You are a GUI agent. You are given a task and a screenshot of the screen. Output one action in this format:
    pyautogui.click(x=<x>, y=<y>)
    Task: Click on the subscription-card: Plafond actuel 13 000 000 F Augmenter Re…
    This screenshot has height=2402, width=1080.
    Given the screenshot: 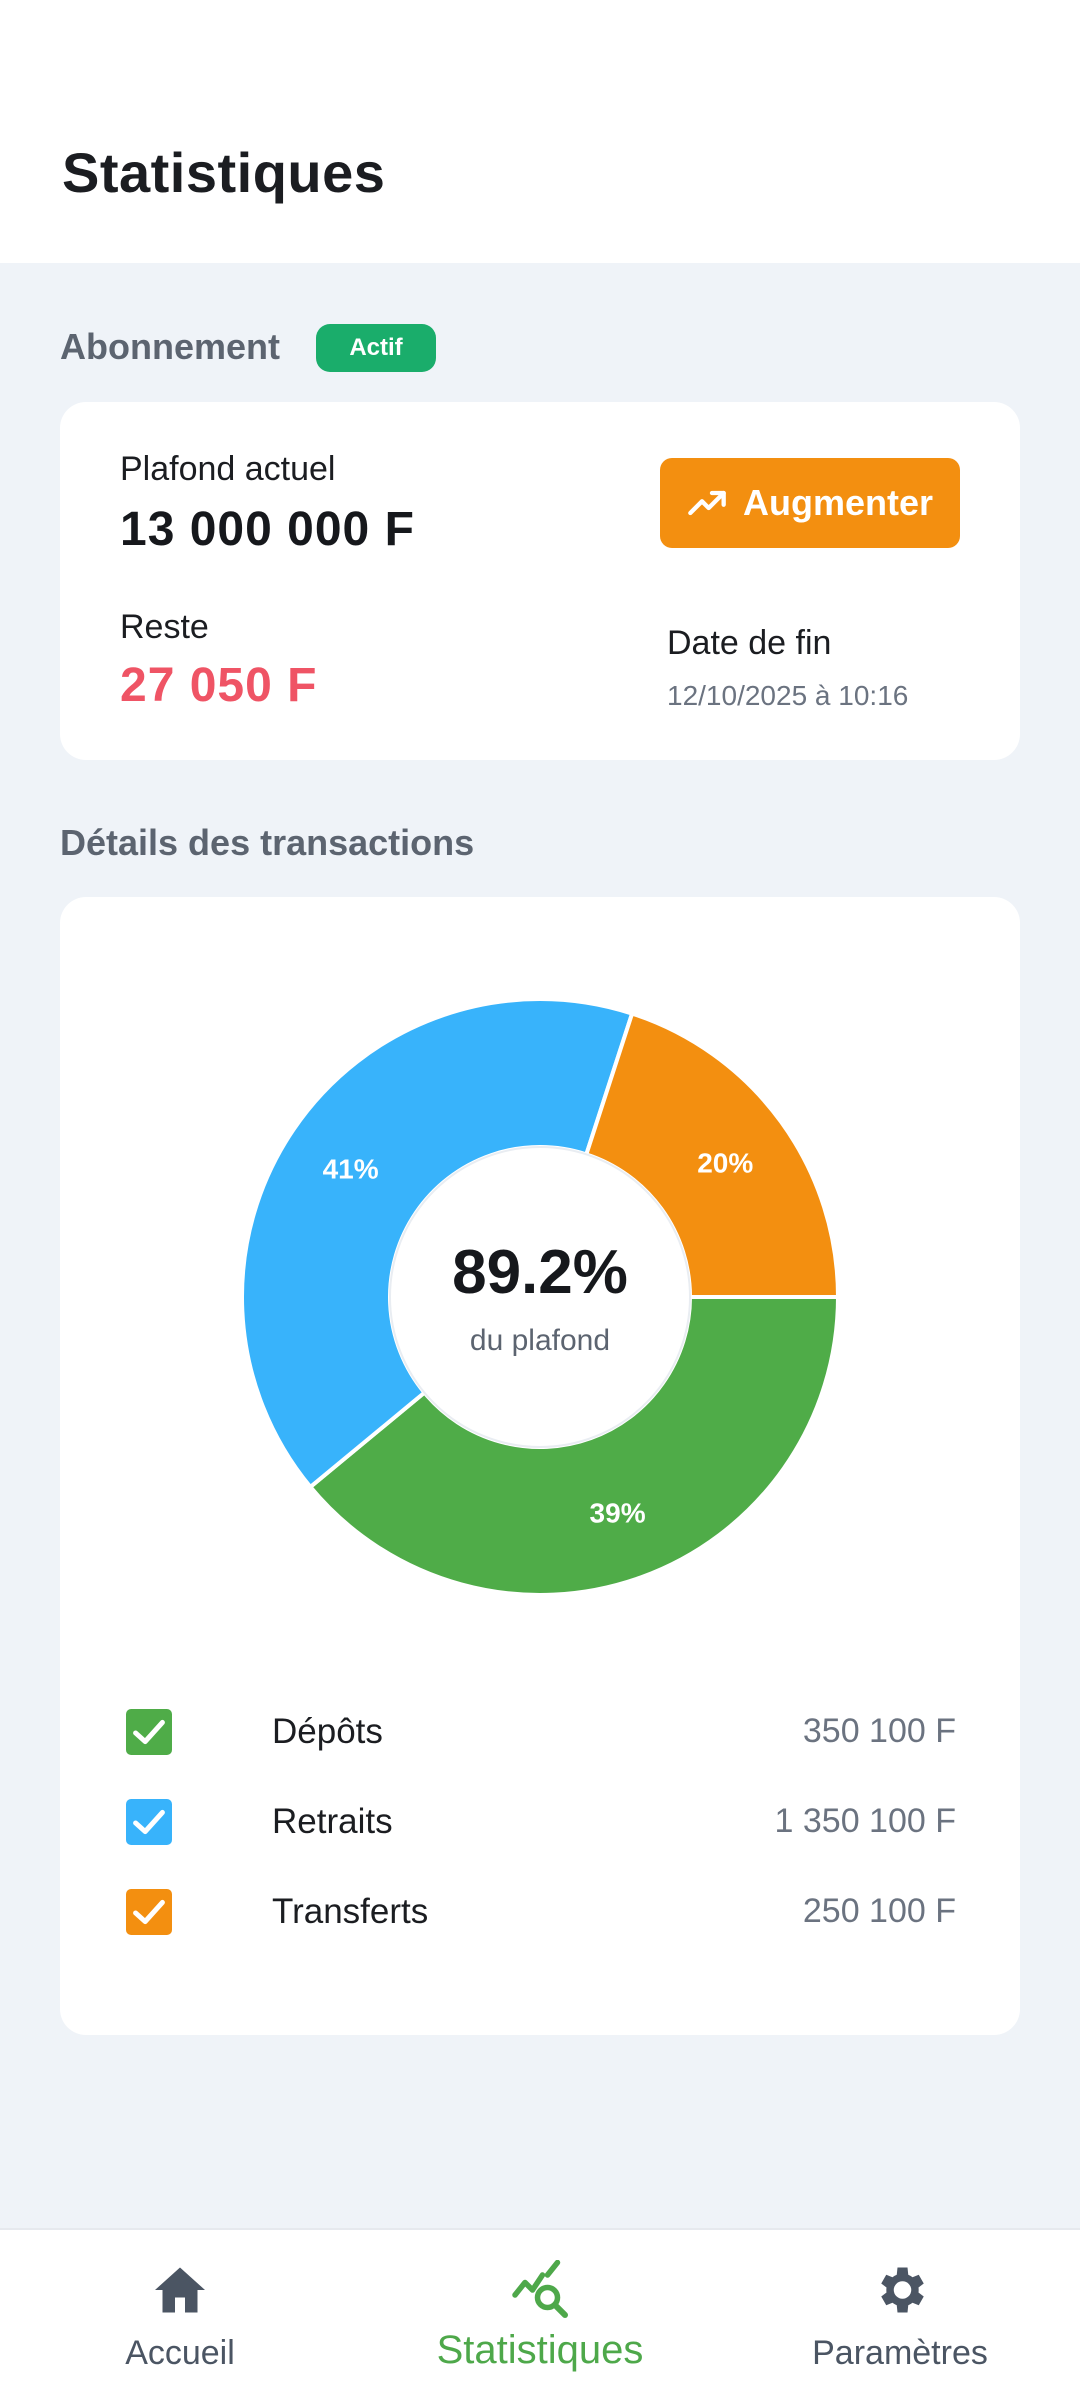 What is the action you would take?
    pyautogui.click(x=540, y=581)
    